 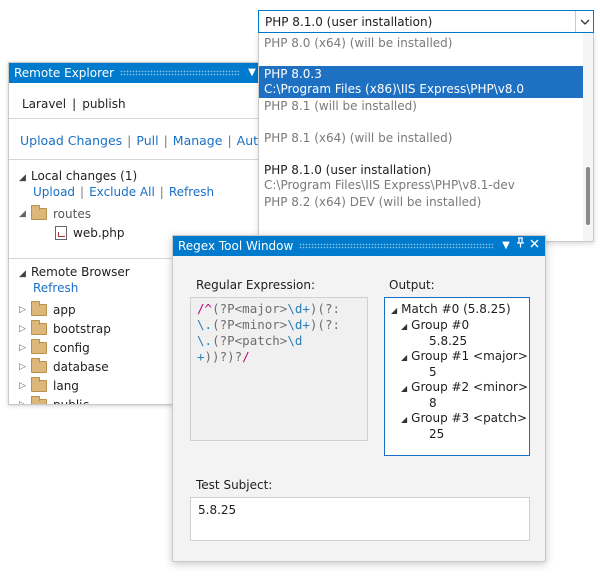 What do you see at coordinates (421, 106) in the screenshot?
I see `php-option: PHP 8.1 (will be installed)` at bounding box center [421, 106].